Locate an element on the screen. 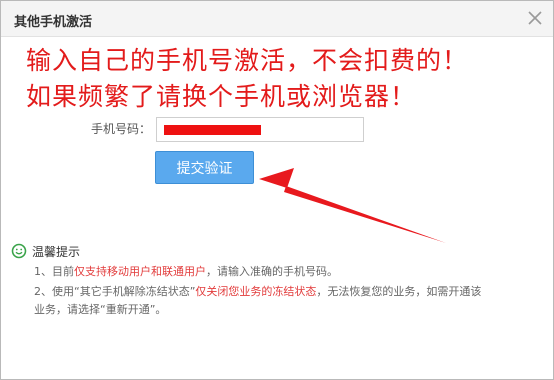 The height and width of the screenshot is (380, 554). close-icon is located at coordinates (535, 18).